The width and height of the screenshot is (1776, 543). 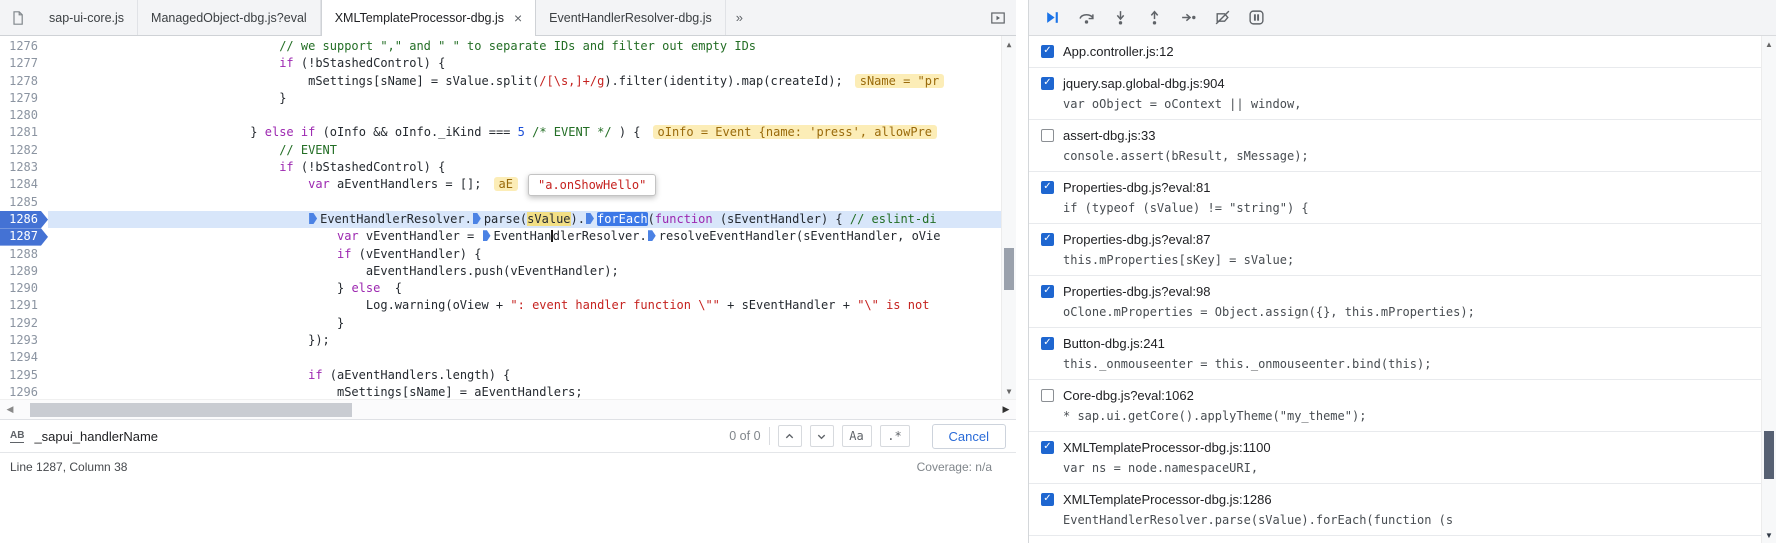 I want to click on line-number: 1292, so click(x=24, y=323).